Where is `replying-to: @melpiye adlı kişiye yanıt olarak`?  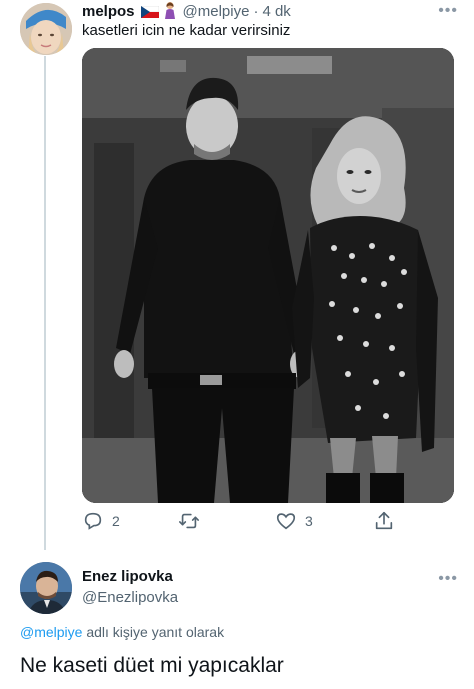 replying-to: @melpiye adlı kişiye yanıt olarak is located at coordinates (122, 632).